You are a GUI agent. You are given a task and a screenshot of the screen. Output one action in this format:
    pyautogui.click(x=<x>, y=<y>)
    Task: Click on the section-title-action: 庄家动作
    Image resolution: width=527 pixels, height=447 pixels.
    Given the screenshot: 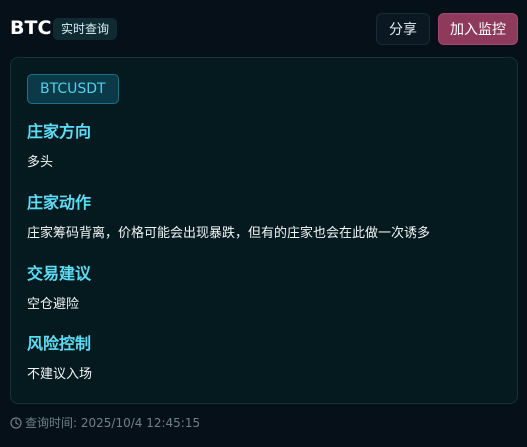 What is the action you would take?
    pyautogui.click(x=59, y=202)
    